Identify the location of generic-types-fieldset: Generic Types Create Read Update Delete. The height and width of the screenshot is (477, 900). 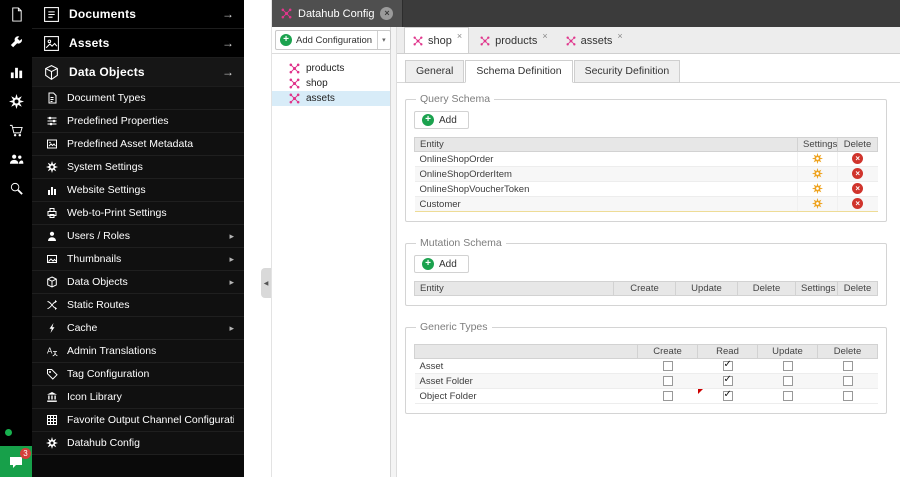
(646, 367).